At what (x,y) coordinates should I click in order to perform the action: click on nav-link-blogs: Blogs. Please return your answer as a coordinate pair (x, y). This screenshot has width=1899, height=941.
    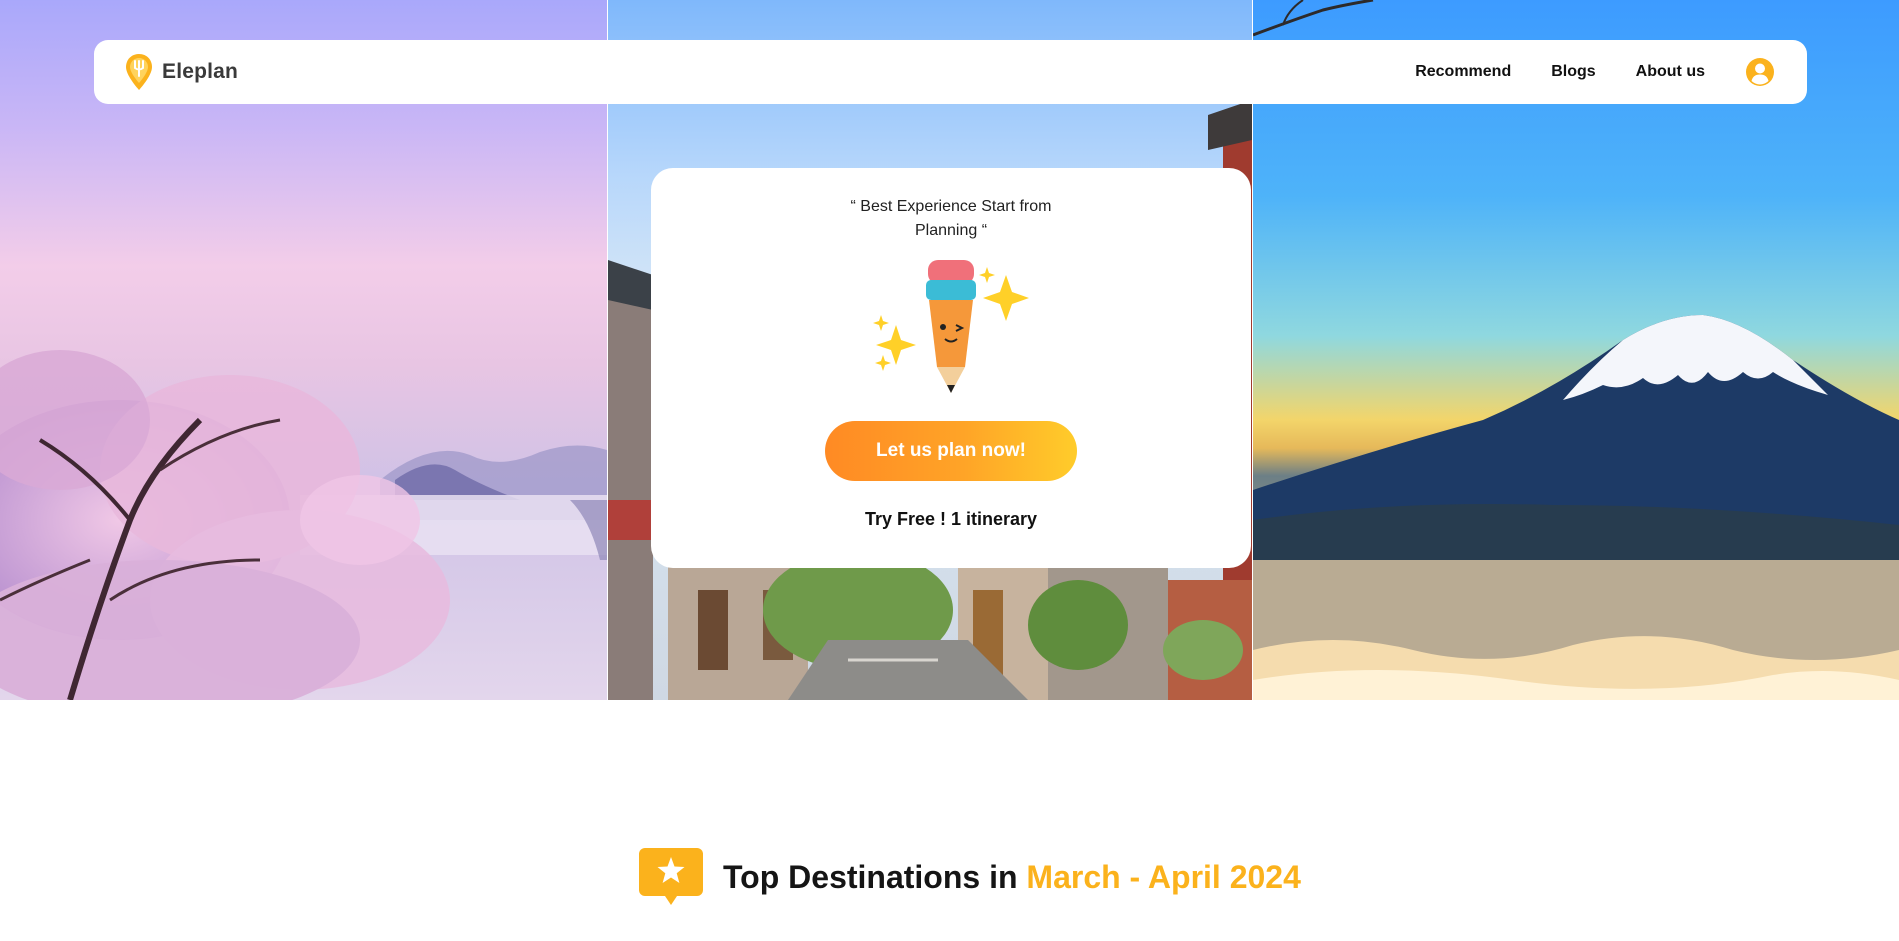
    Looking at the image, I should click on (1573, 72).